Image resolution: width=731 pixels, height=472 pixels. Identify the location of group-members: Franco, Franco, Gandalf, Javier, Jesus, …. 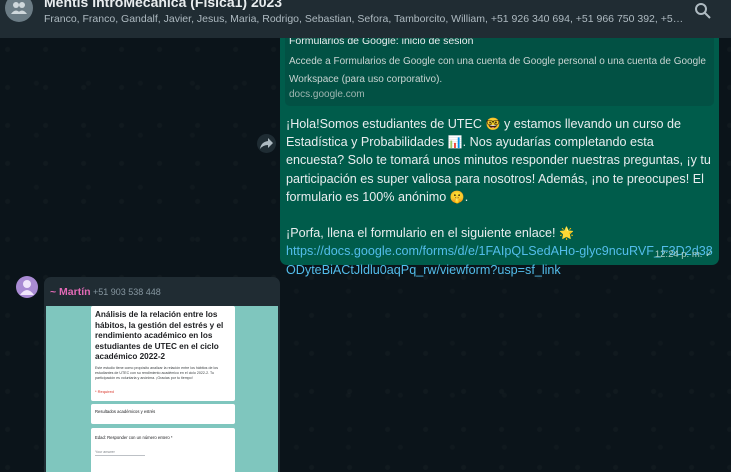
(364, 19).